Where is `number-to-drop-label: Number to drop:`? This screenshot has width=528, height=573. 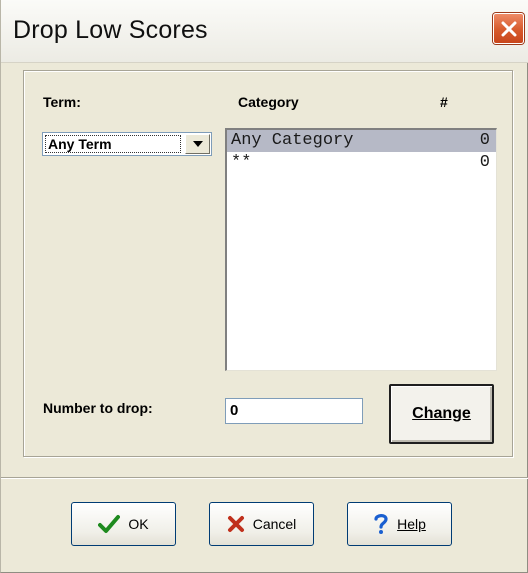
number-to-drop-label: Number to drop: is located at coordinates (98, 408).